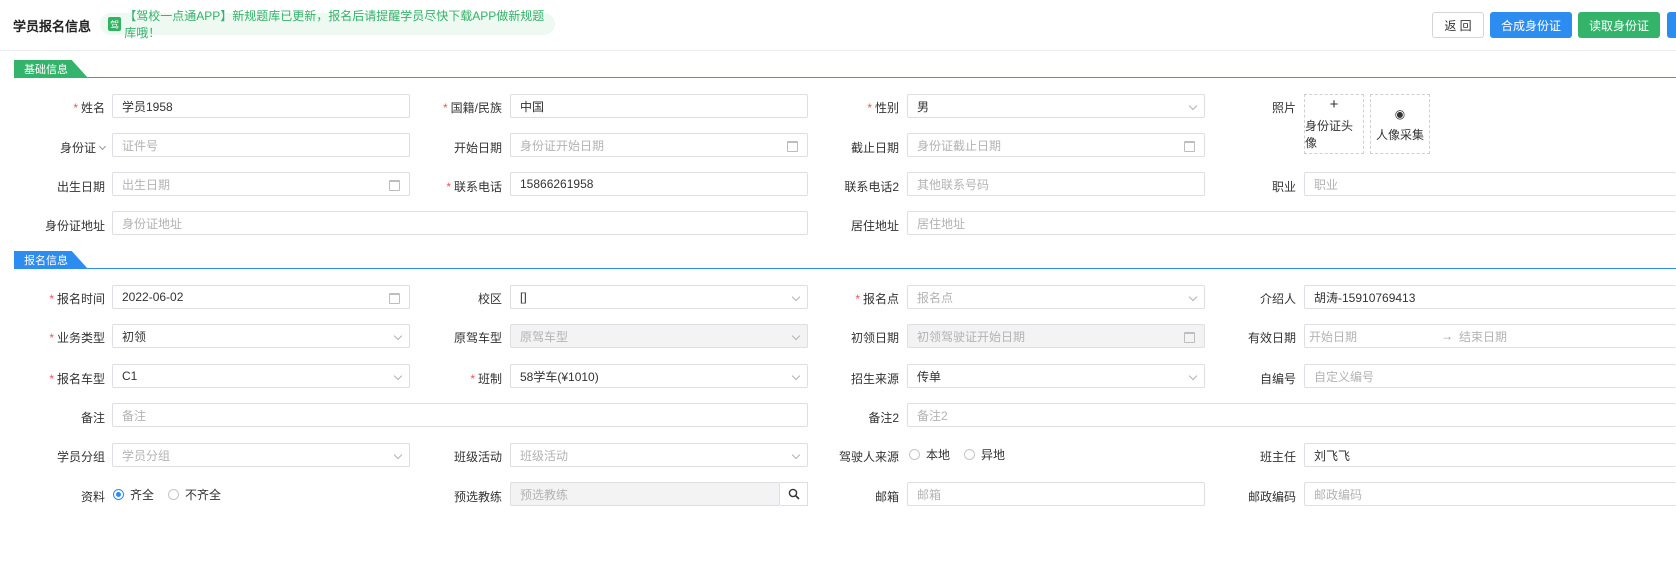  What do you see at coordinates (1671, 25) in the screenshot?
I see `more-button` at bounding box center [1671, 25].